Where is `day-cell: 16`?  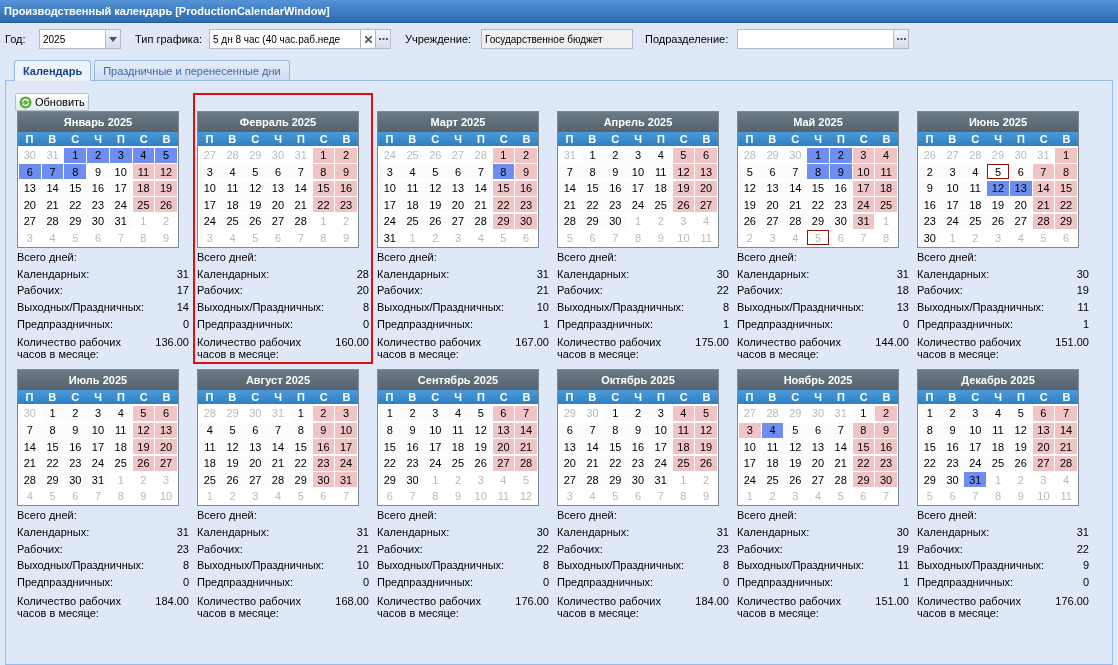 day-cell: 16 is located at coordinates (840, 188).